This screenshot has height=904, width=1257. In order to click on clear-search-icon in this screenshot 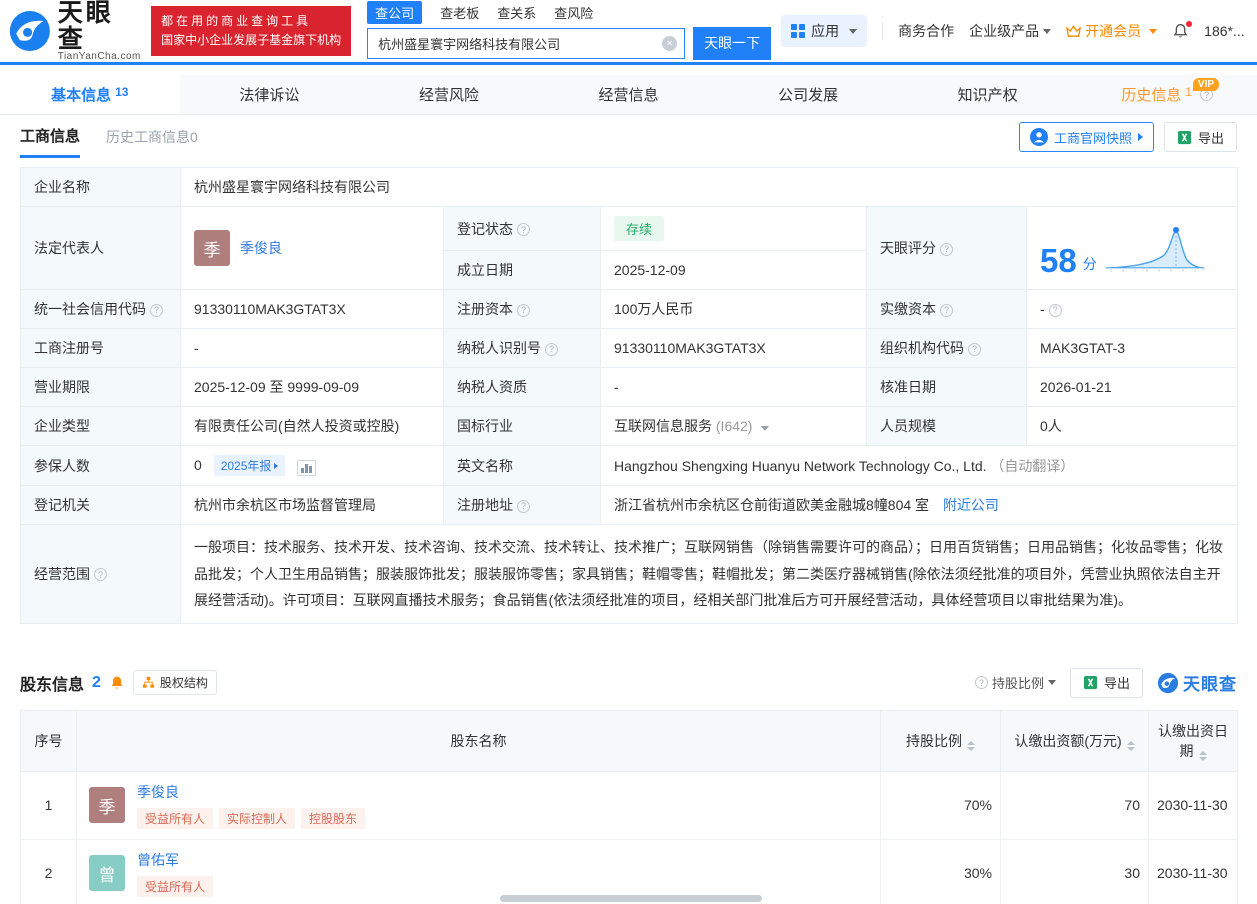, I will do `click(670, 43)`.